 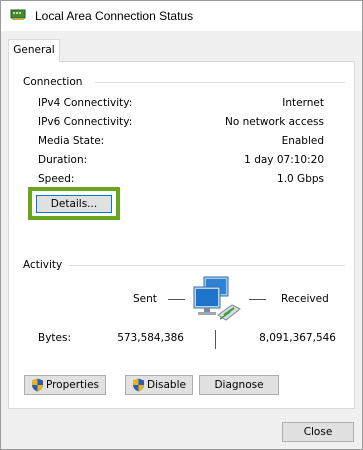 What do you see at coordinates (85, 122) in the screenshot?
I see `ipv6-label: IPv6 Connectivity:` at bounding box center [85, 122].